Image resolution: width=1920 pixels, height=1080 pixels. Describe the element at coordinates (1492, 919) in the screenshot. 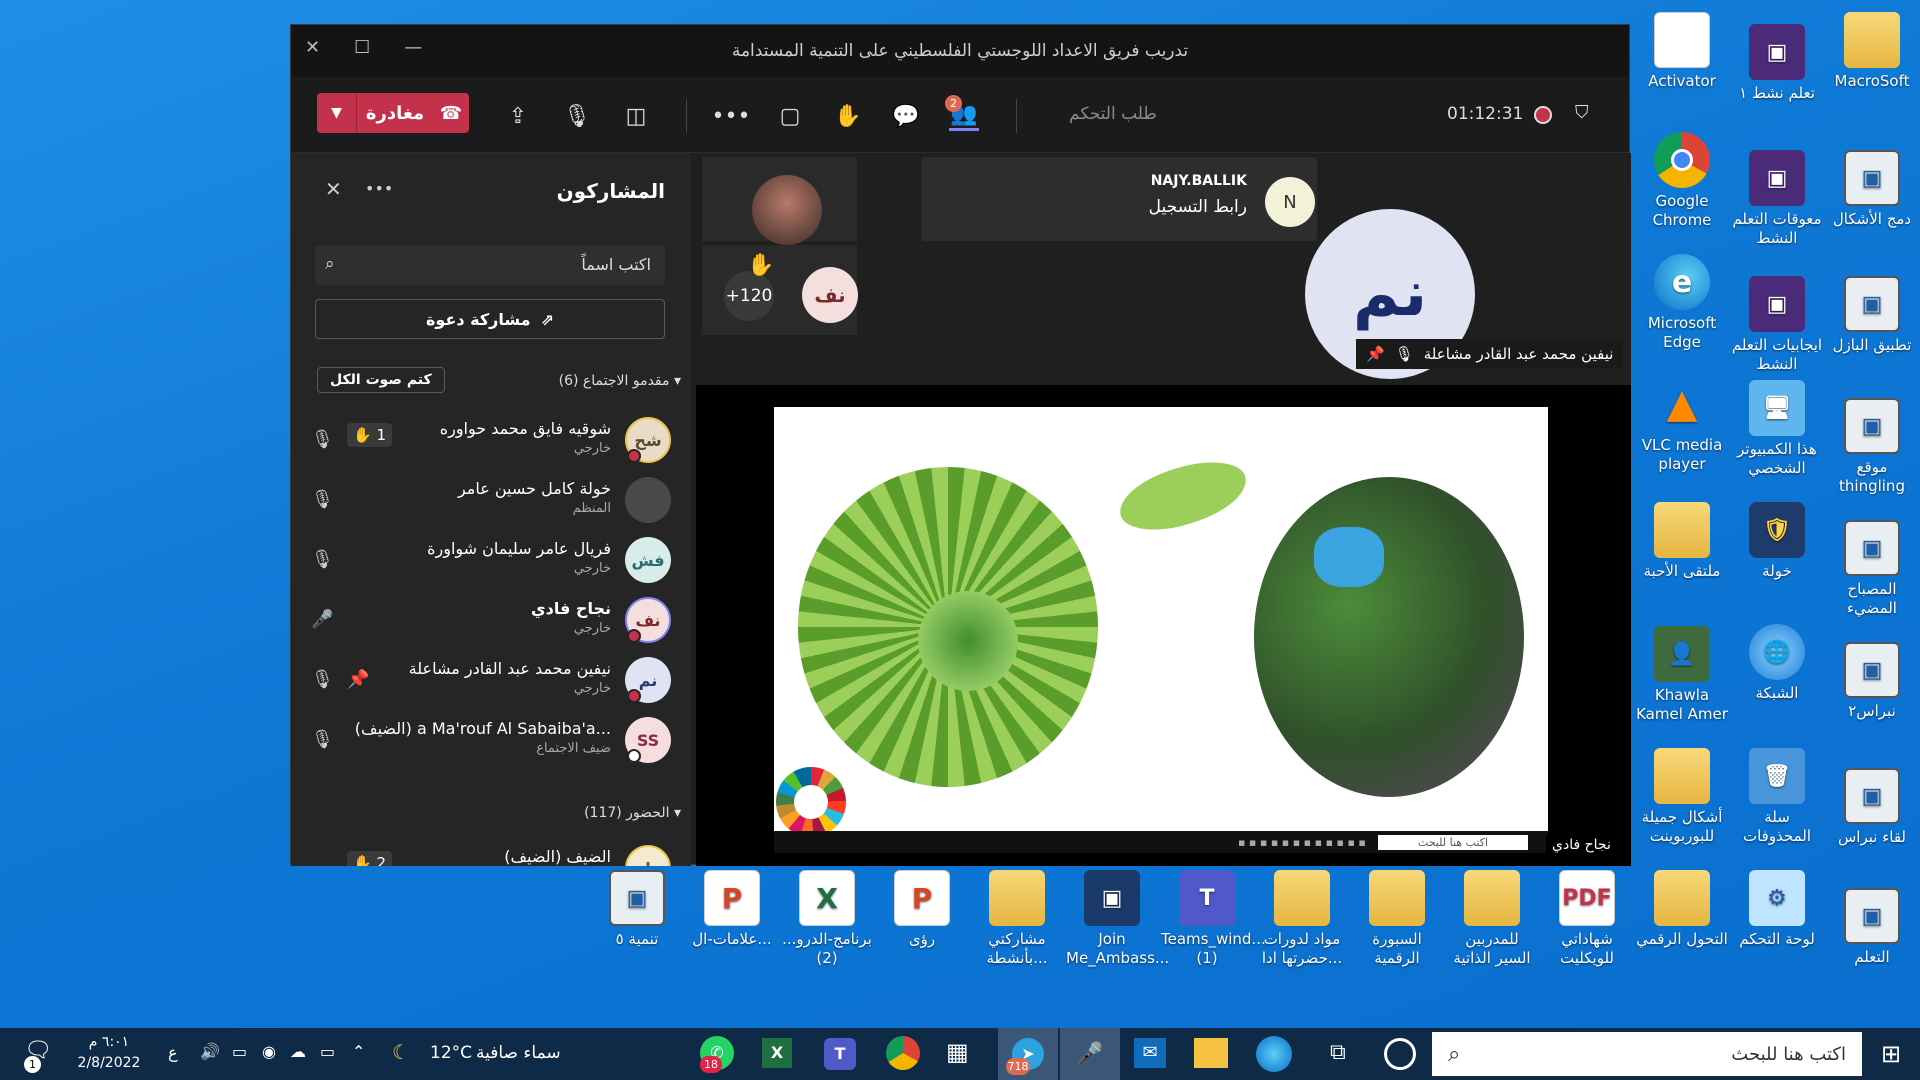

I see `desktop-icon-trainer-cvs: للمدربين السير الذاتية` at that location.